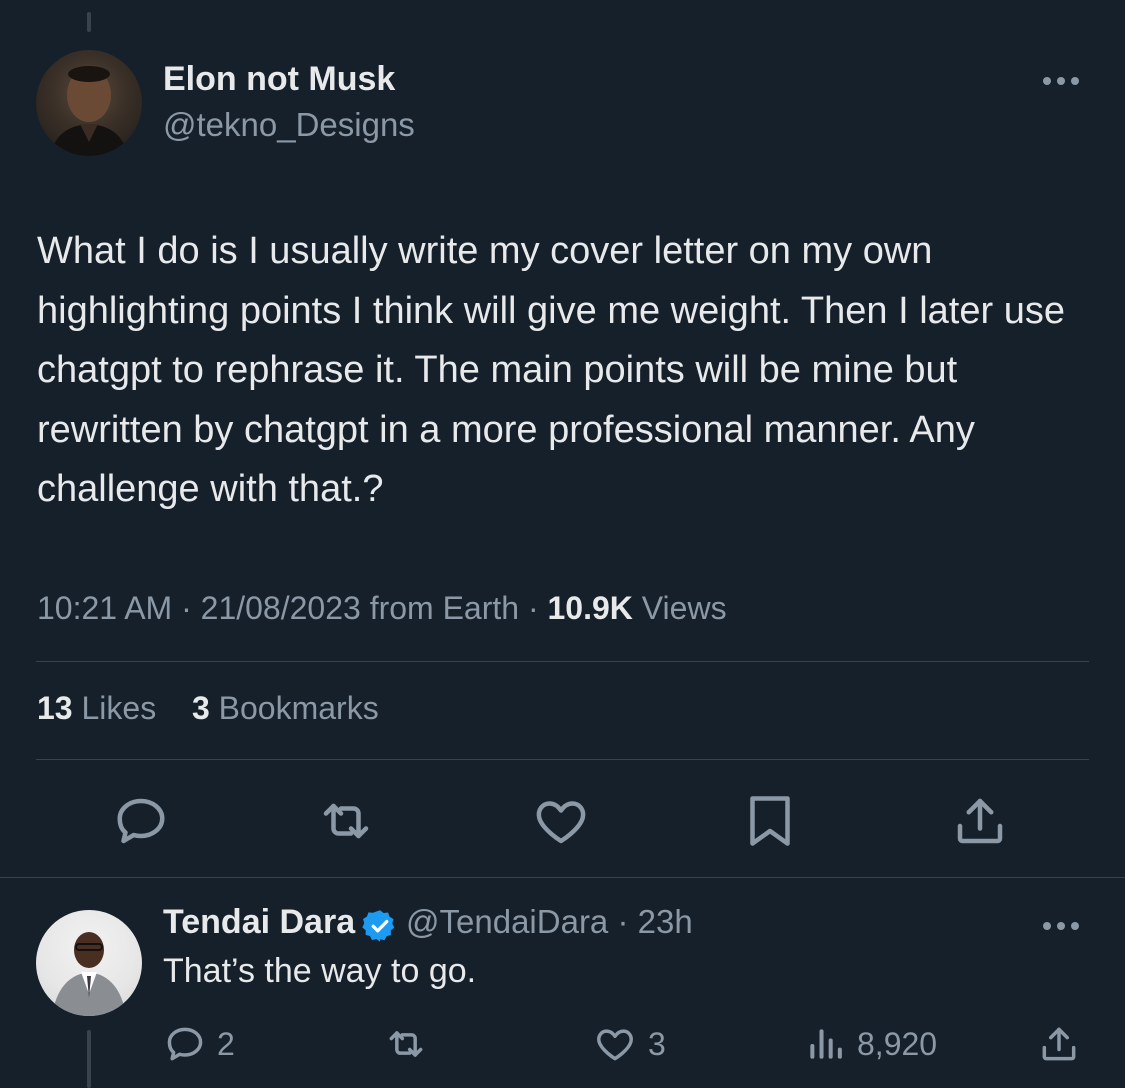 This screenshot has height=1088, width=1125. What do you see at coordinates (259, 922) in the screenshot?
I see `reply-author-name: Tendai Dara` at bounding box center [259, 922].